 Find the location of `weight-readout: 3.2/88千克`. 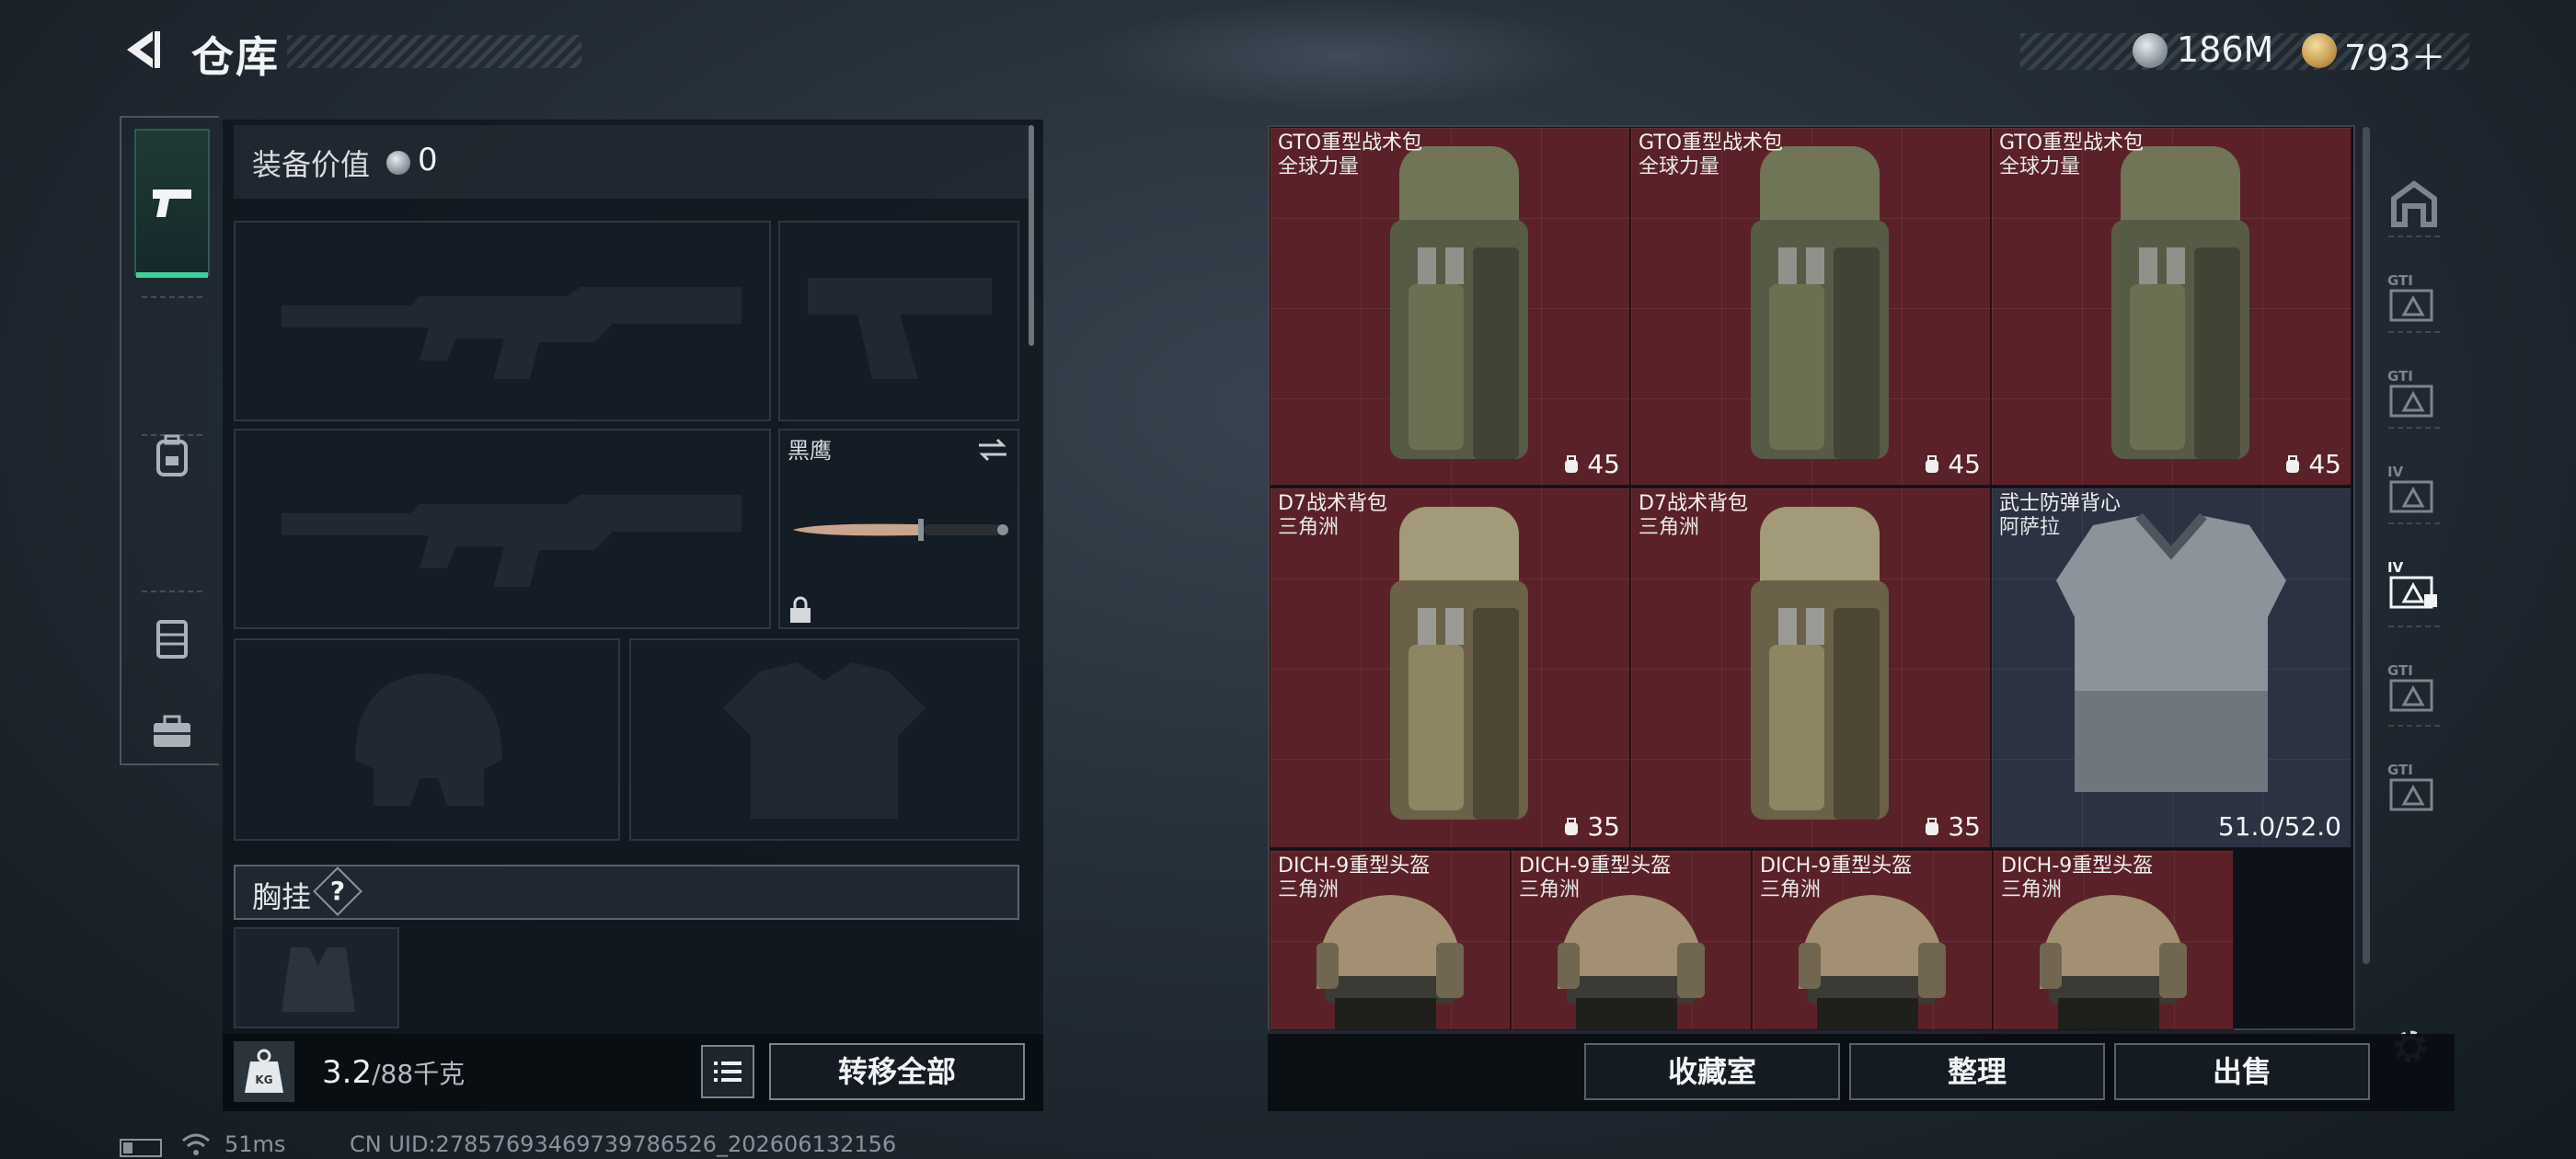

weight-readout: 3.2/88千克 is located at coordinates (393, 1072).